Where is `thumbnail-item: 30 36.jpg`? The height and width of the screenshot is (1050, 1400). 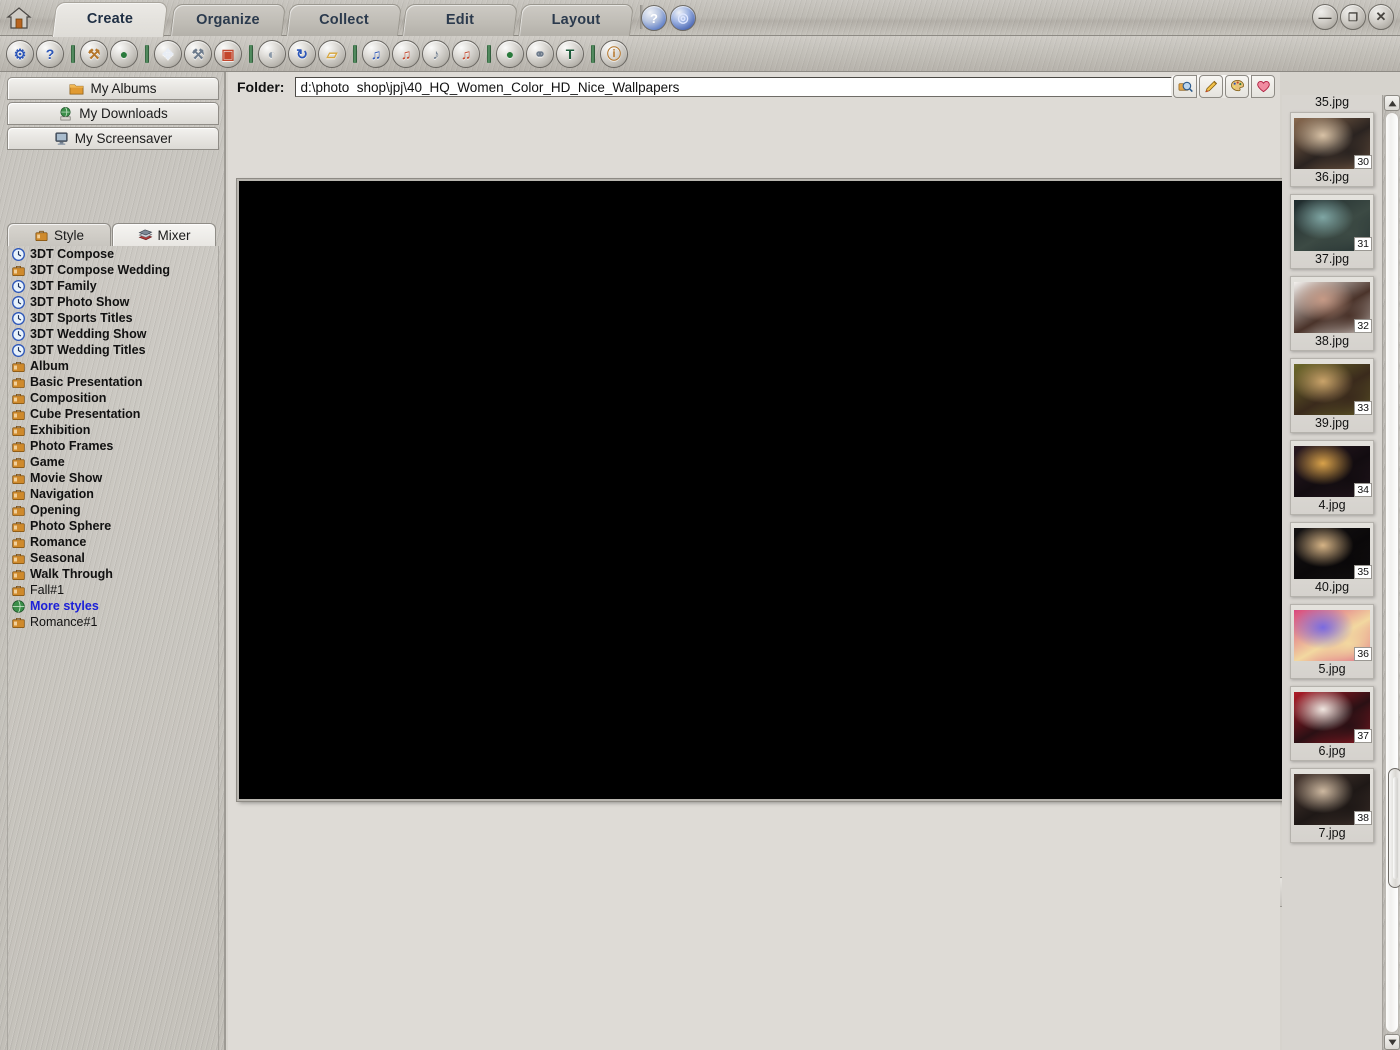
thumbnail-item: 30 36.jpg is located at coordinates (1332, 149).